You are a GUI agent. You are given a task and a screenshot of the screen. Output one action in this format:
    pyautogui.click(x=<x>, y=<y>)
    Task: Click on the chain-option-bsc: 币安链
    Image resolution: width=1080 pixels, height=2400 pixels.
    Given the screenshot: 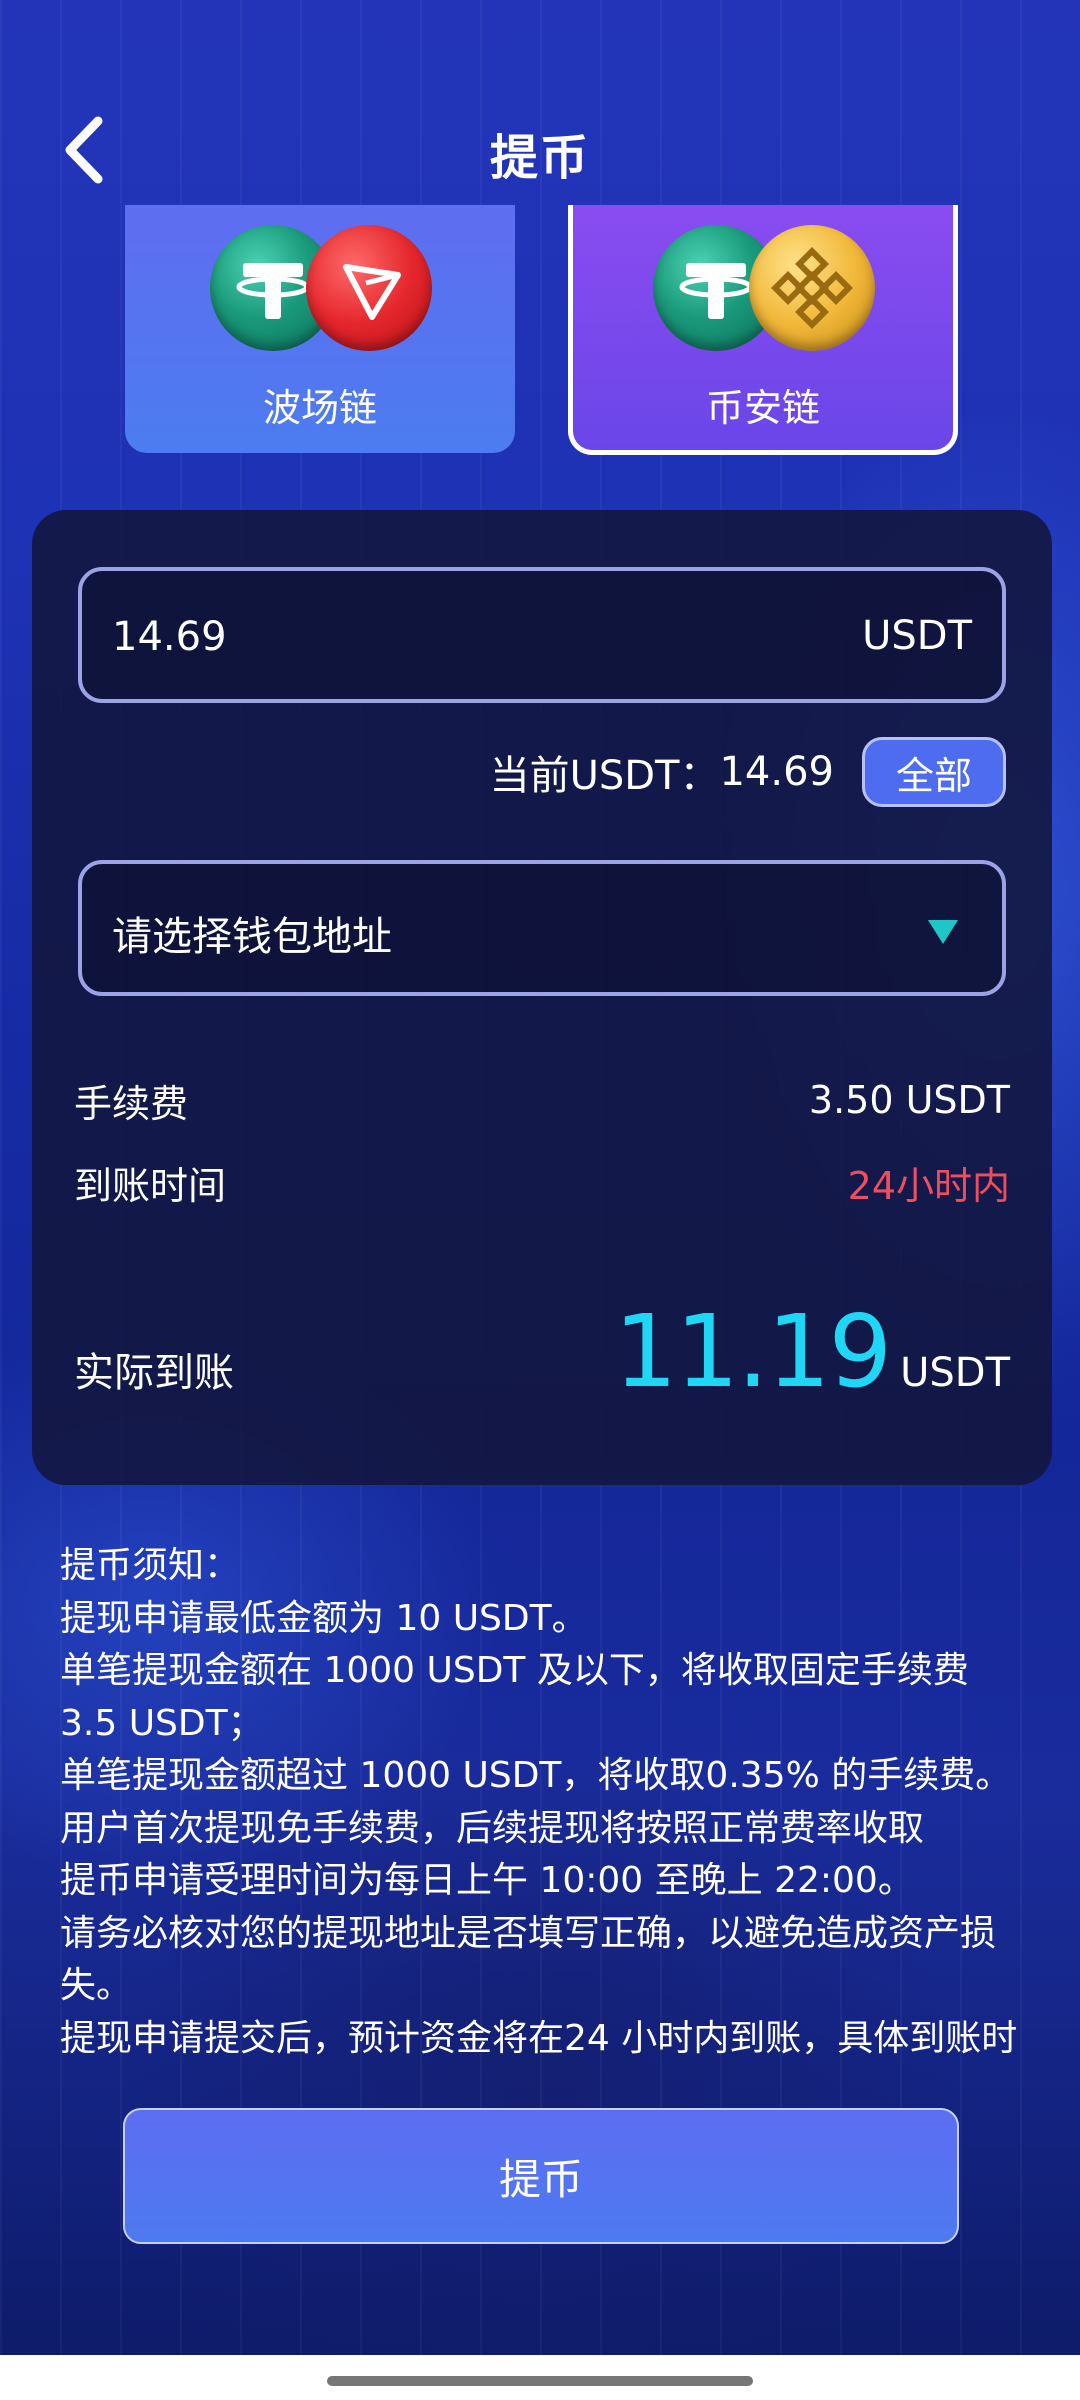 What is the action you would take?
    pyautogui.click(x=763, y=330)
    